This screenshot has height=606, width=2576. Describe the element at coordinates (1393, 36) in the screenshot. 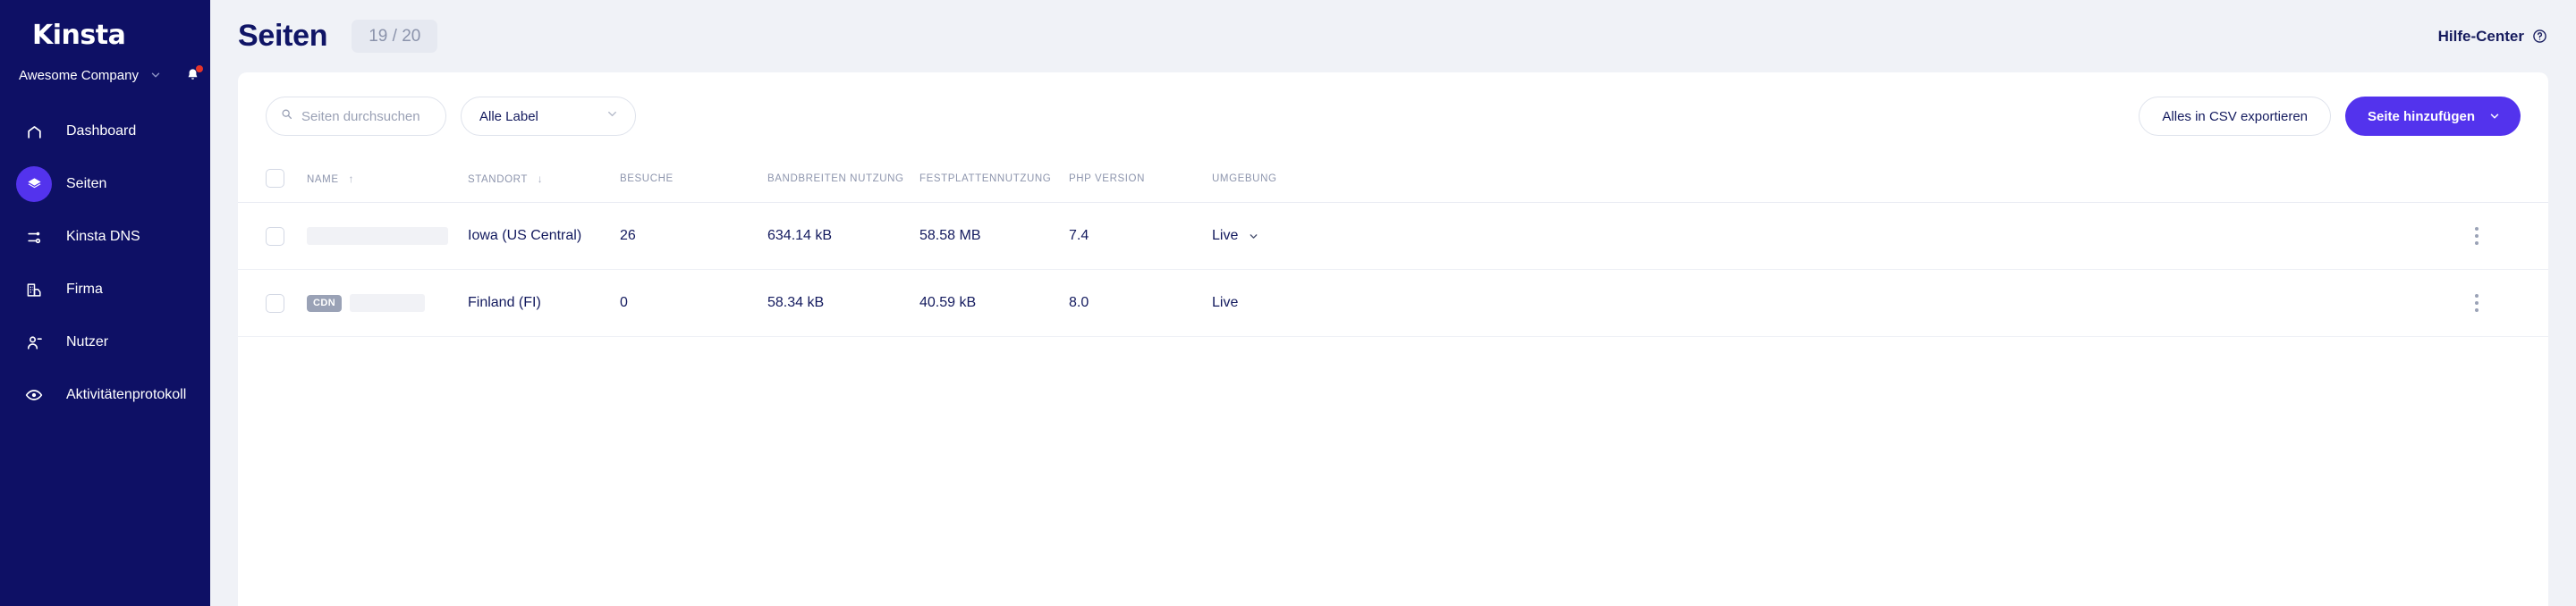

I see `page-header: Seiten 19 / 20 Hilfe-Center` at that location.